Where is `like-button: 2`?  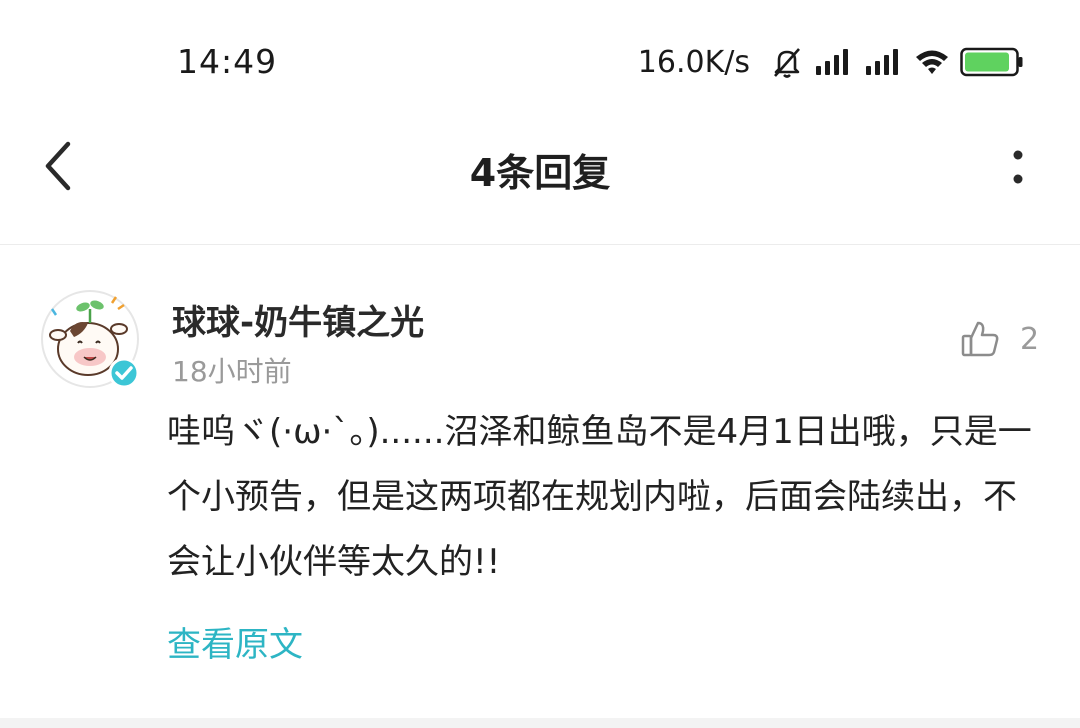
like-button: 2 is located at coordinates (999, 339).